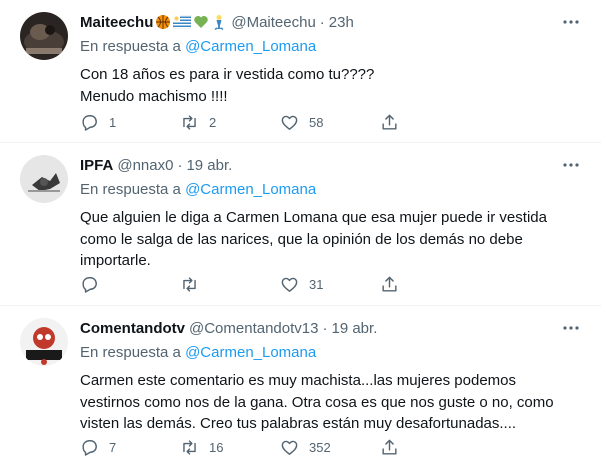  What do you see at coordinates (341, 22) in the screenshot?
I see `timestamp: 23h` at bounding box center [341, 22].